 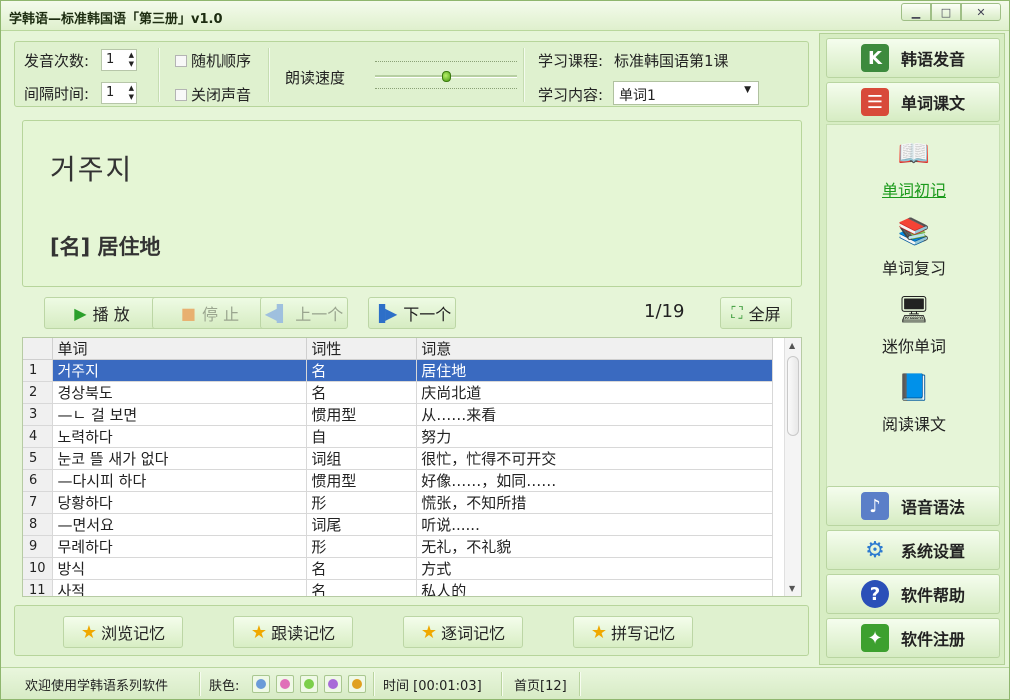 I want to click on next-button: ▐▶ 下一个, so click(x=412, y=313).